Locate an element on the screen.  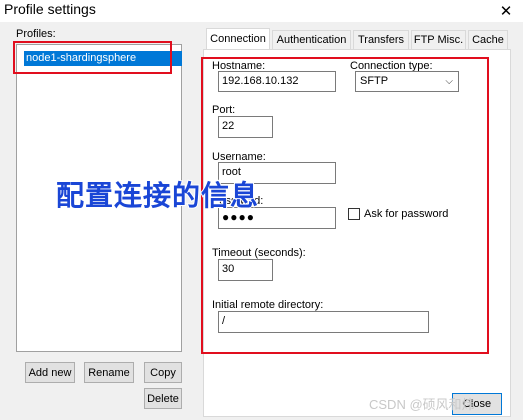
tab-transfers: Transfers is located at coordinates (381, 39).